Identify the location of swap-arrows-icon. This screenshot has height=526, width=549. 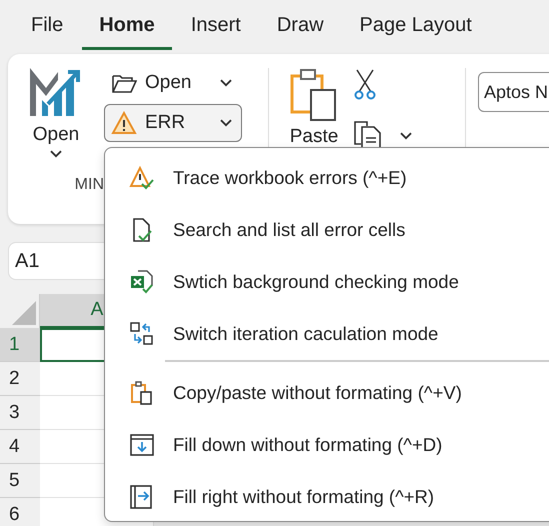
(142, 334).